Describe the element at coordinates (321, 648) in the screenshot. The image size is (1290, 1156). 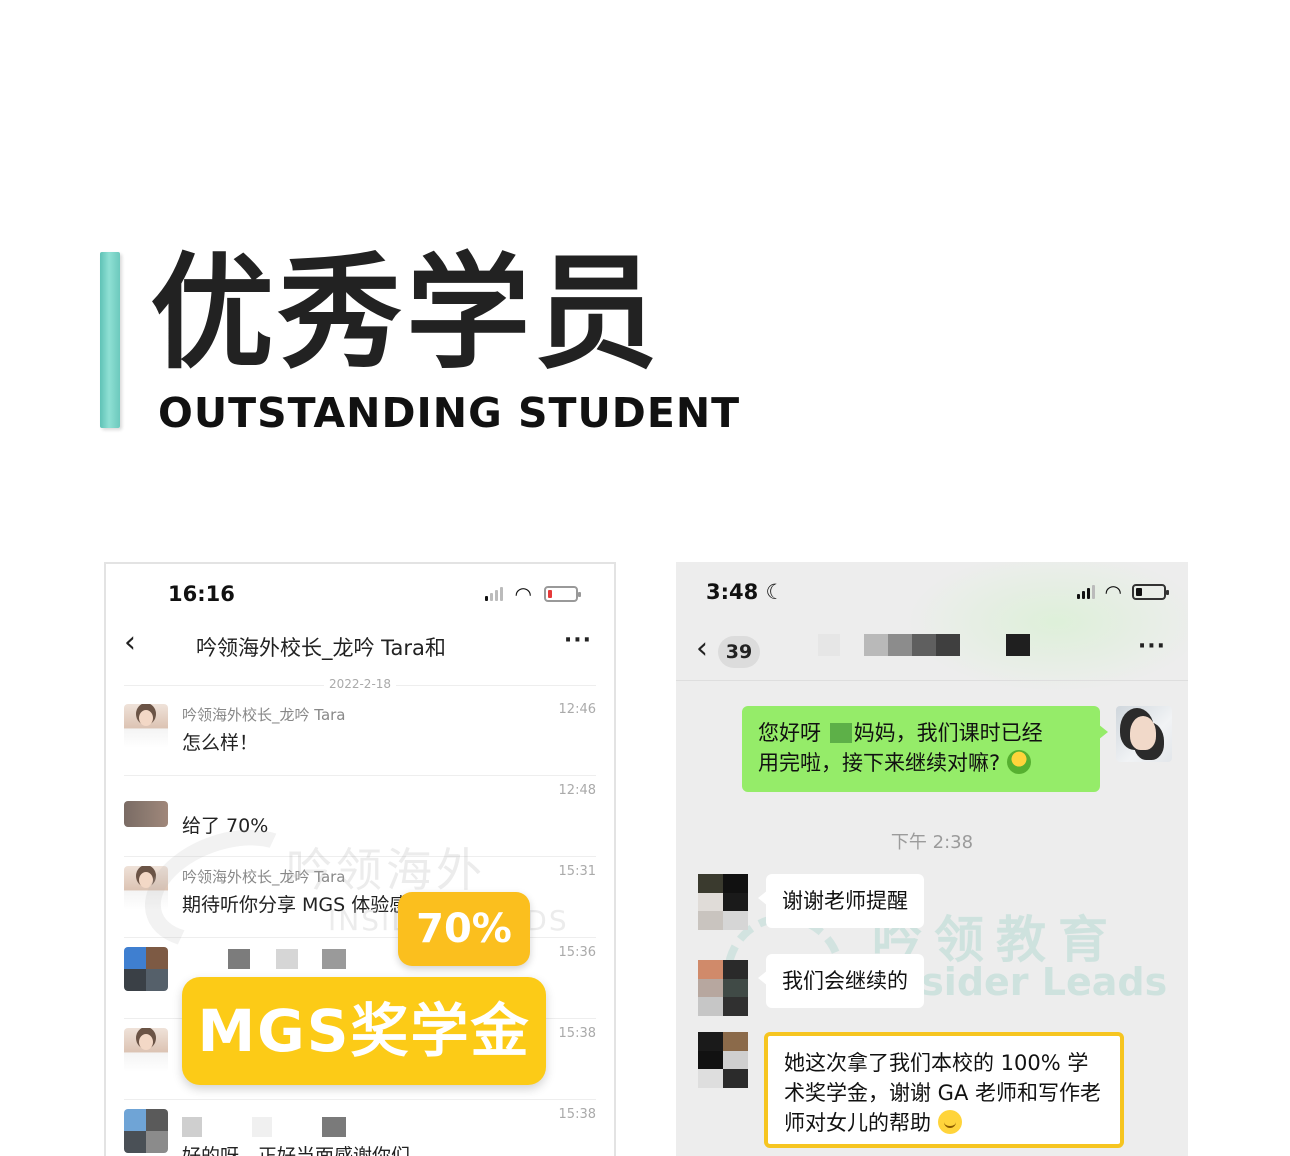
I see `chat-title: 吟领海外校长_龙吟 Tara和` at that location.